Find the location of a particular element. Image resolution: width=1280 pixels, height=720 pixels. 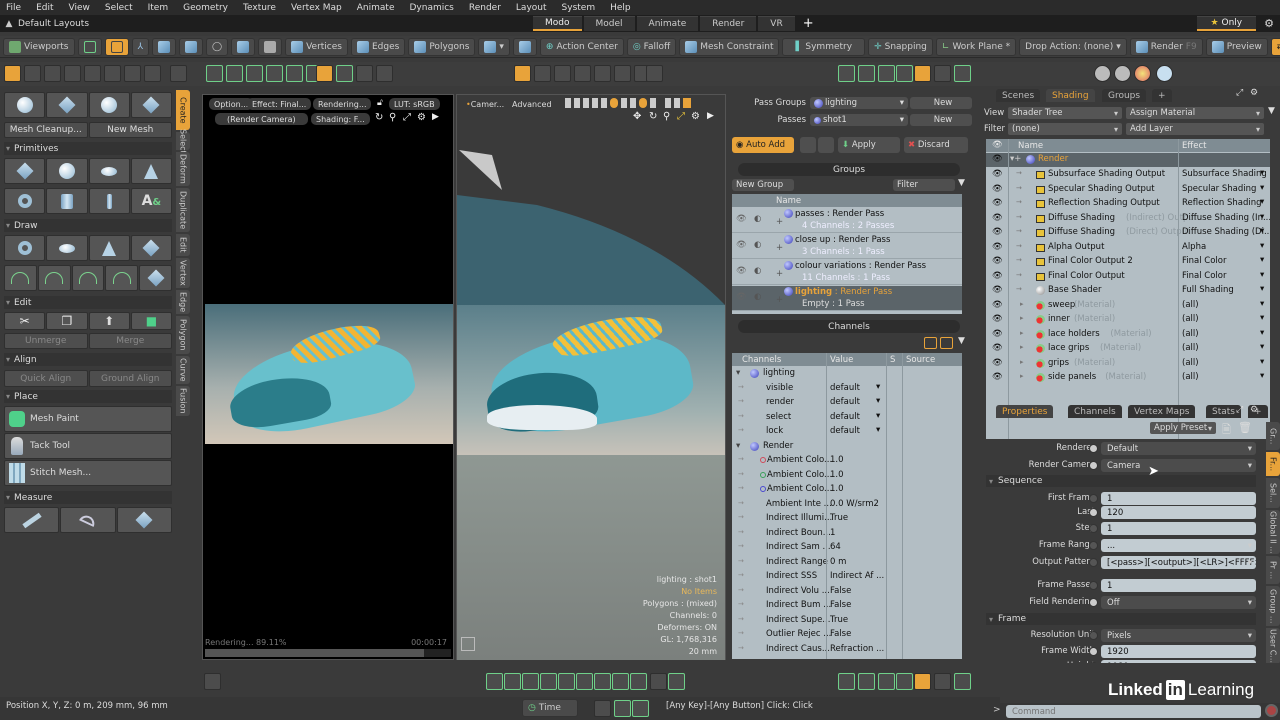

sync-toggle-button: ⇄ is located at coordinates (1275, 46).